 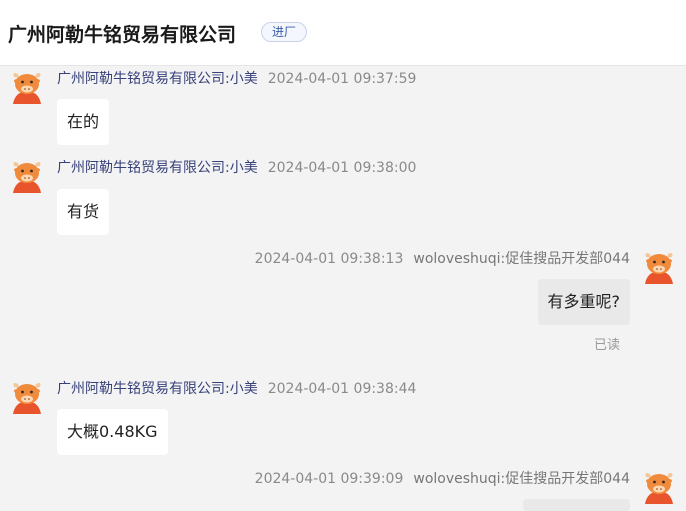 I want to click on message-bubble: 在的, so click(x=83, y=122).